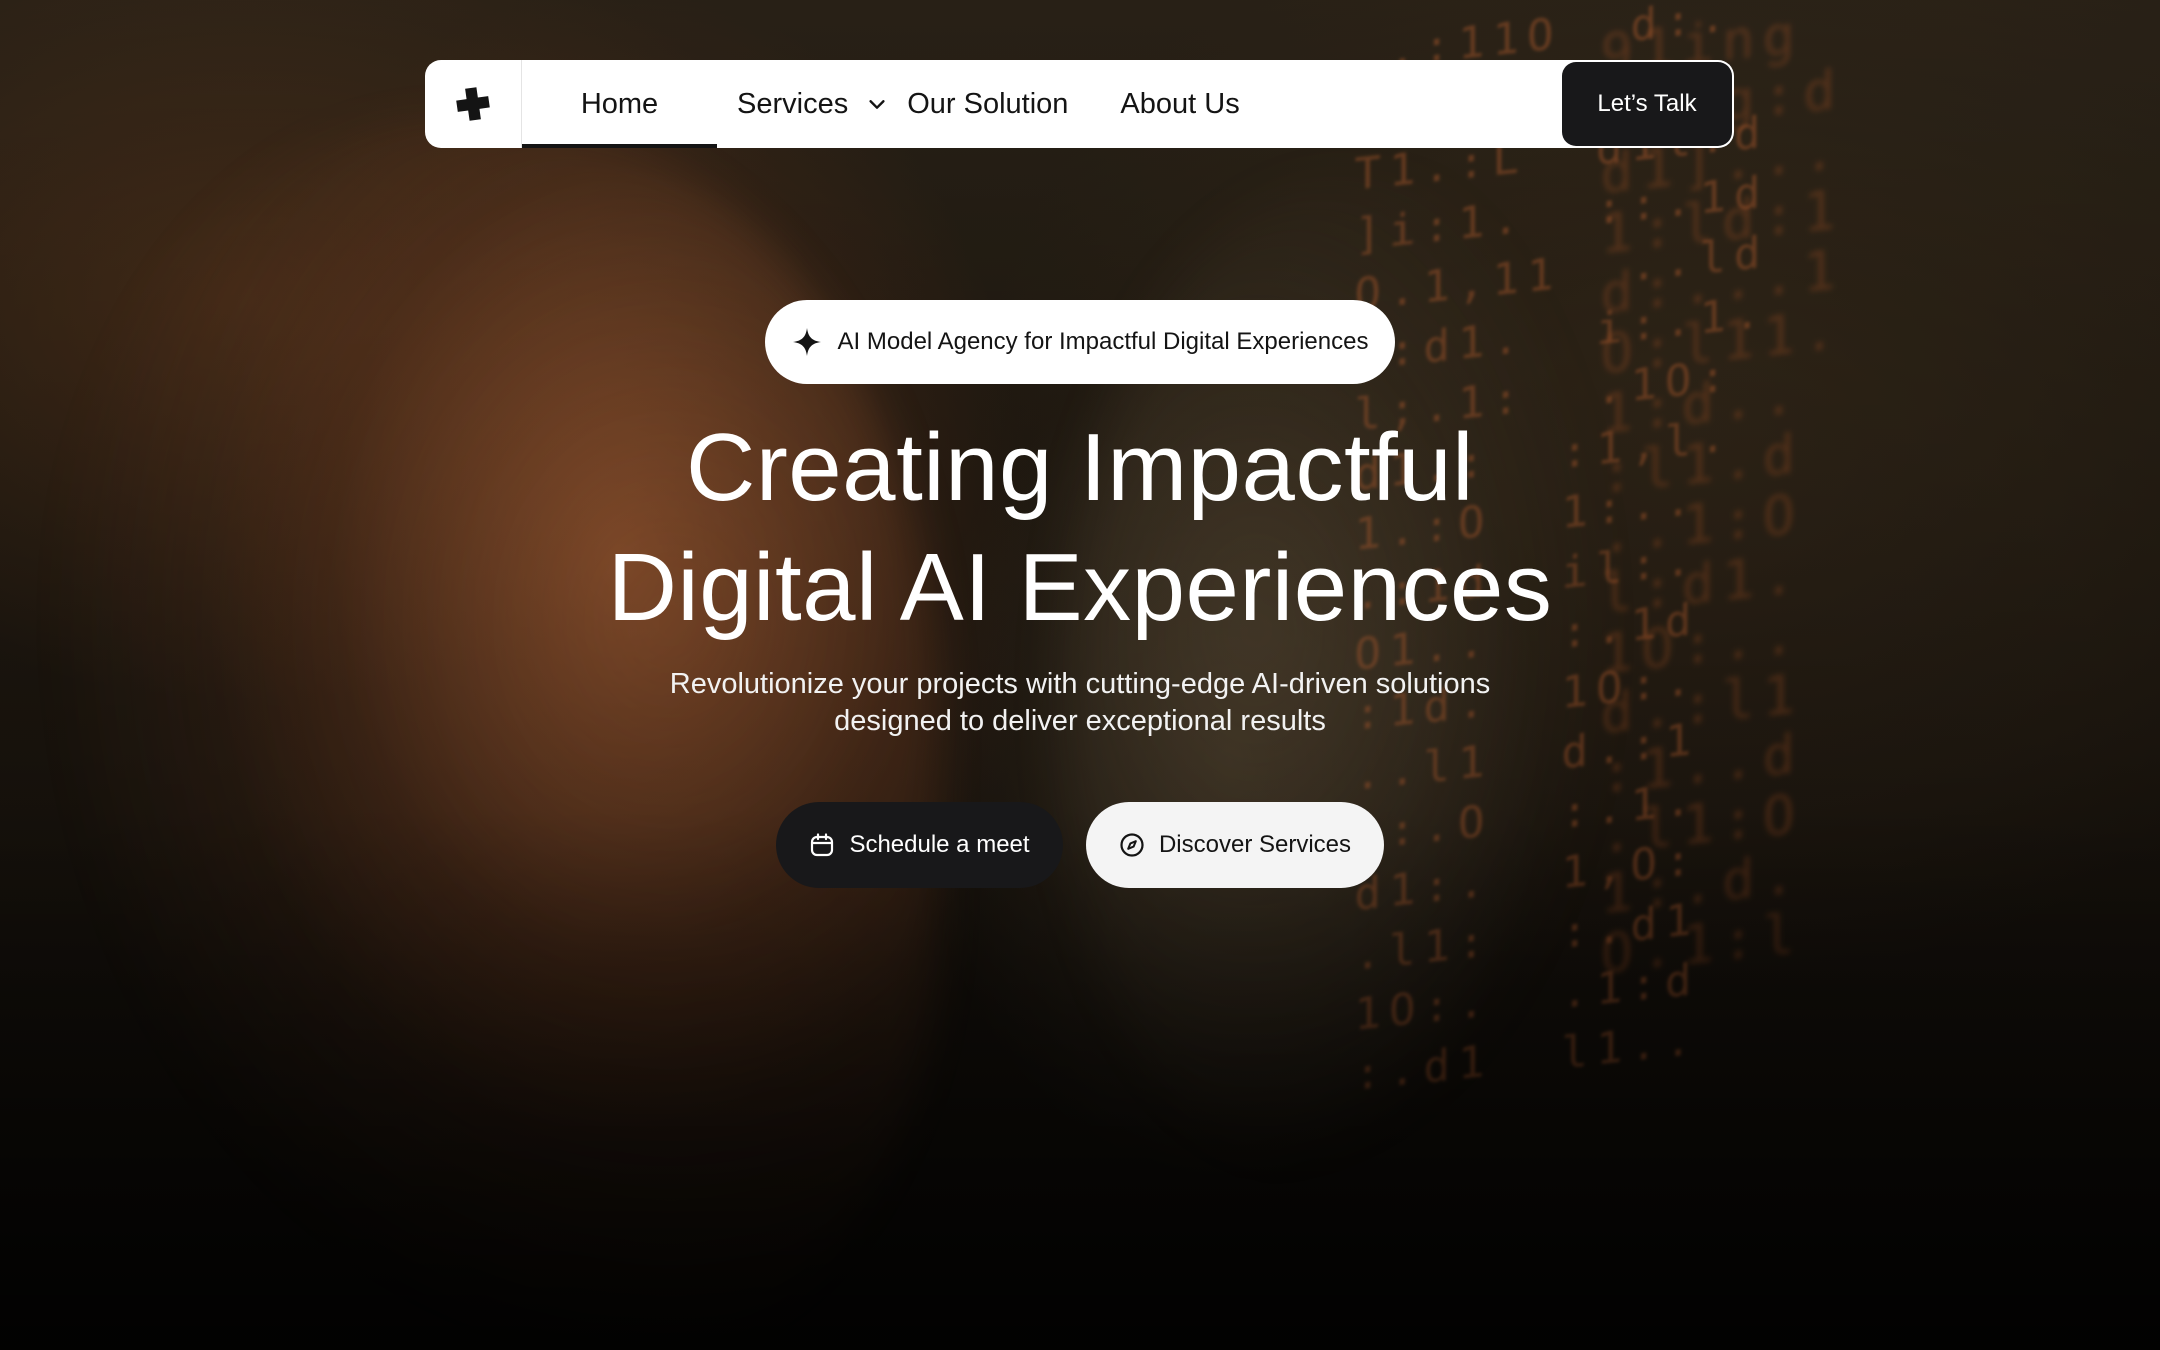 The image size is (2160, 1350). I want to click on hero-headline-line-1: Creating Impactful, so click(1079, 467).